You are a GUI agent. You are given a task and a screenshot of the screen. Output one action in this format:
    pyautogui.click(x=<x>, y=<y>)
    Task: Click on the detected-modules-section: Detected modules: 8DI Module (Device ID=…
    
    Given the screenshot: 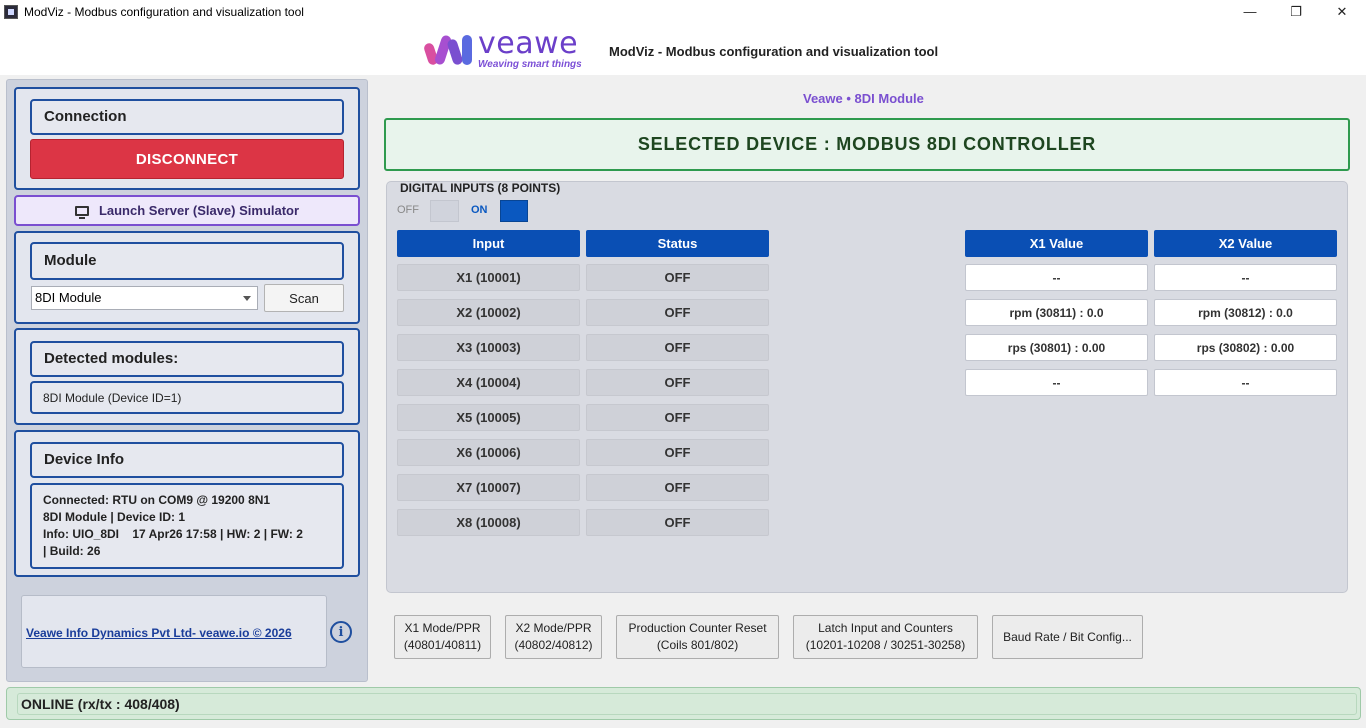 What is the action you would take?
    pyautogui.click(x=187, y=376)
    